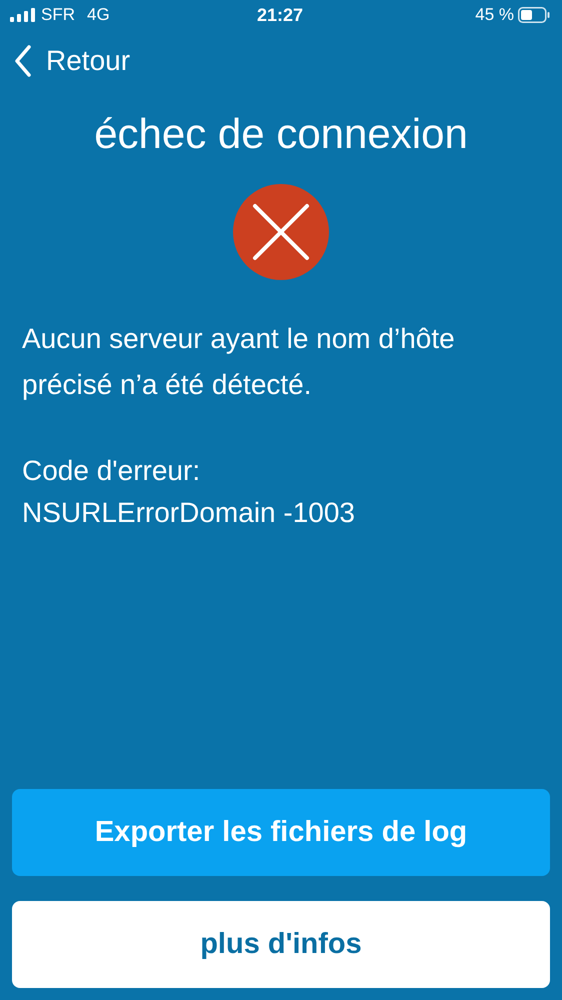 The image size is (562, 1000). Describe the element at coordinates (281, 134) in the screenshot. I see `page-title: échec de connexion` at that location.